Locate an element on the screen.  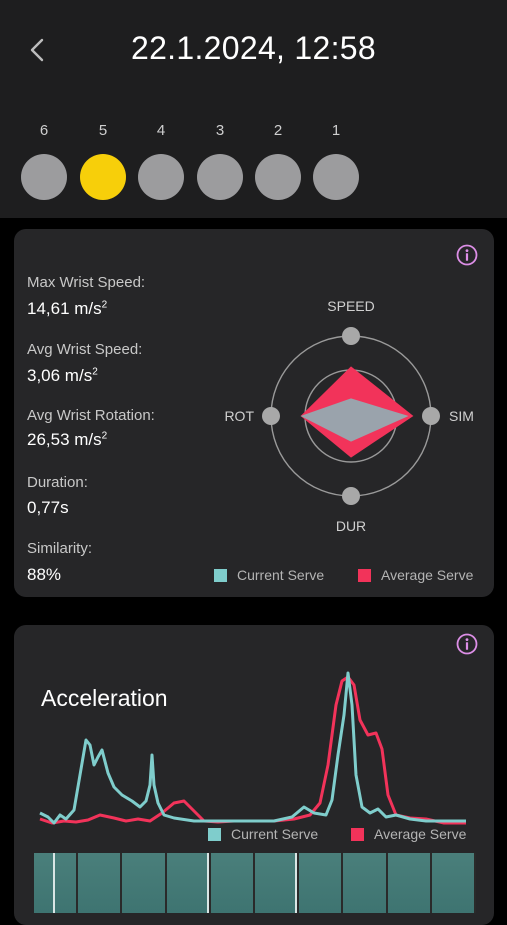
avg-wrist-rotation-value: 26,53 m/s2 is located at coordinates (67, 439).